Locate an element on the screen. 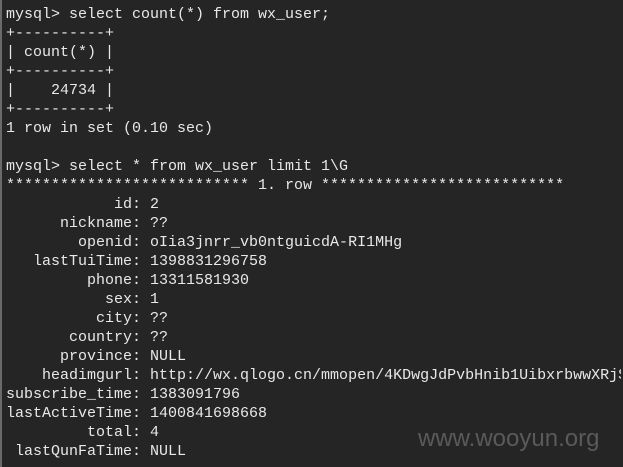 The image size is (623, 467). record-field-openid: openid: oIia3jnrr_vb0ntguicdA-RI1MHg is located at coordinates (313, 242).